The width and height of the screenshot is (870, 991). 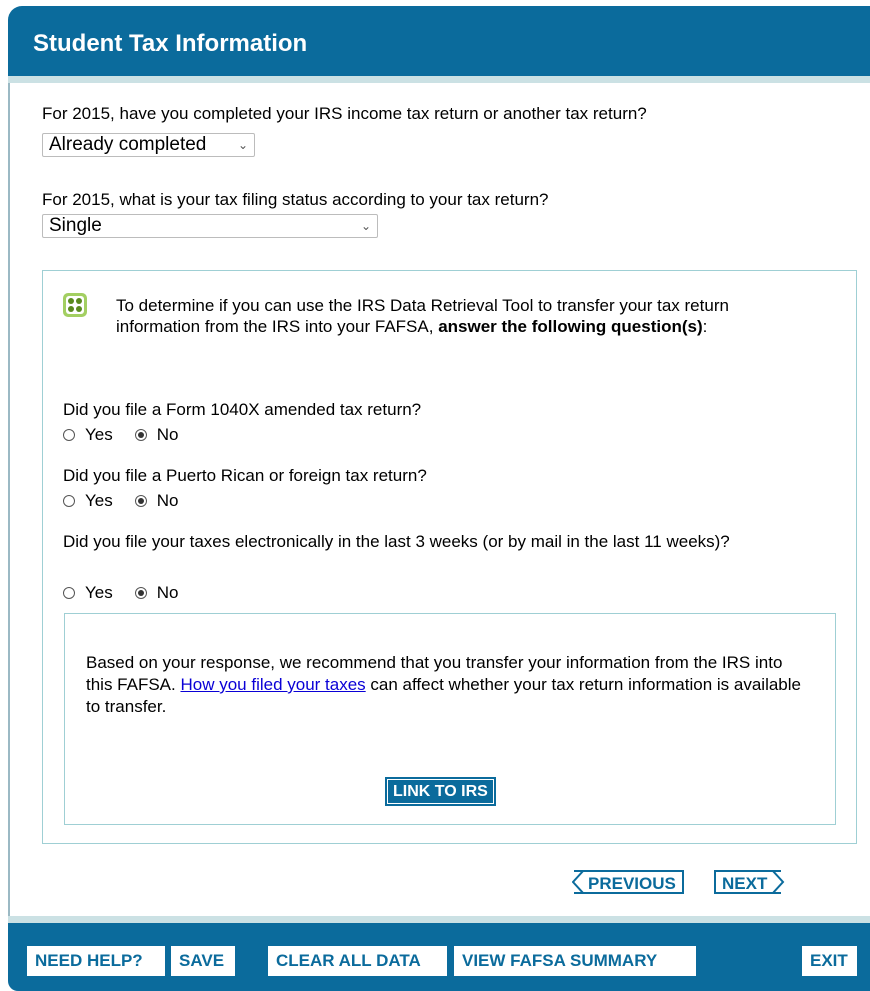 I want to click on radio-1040x-yes, so click(x=69, y=435).